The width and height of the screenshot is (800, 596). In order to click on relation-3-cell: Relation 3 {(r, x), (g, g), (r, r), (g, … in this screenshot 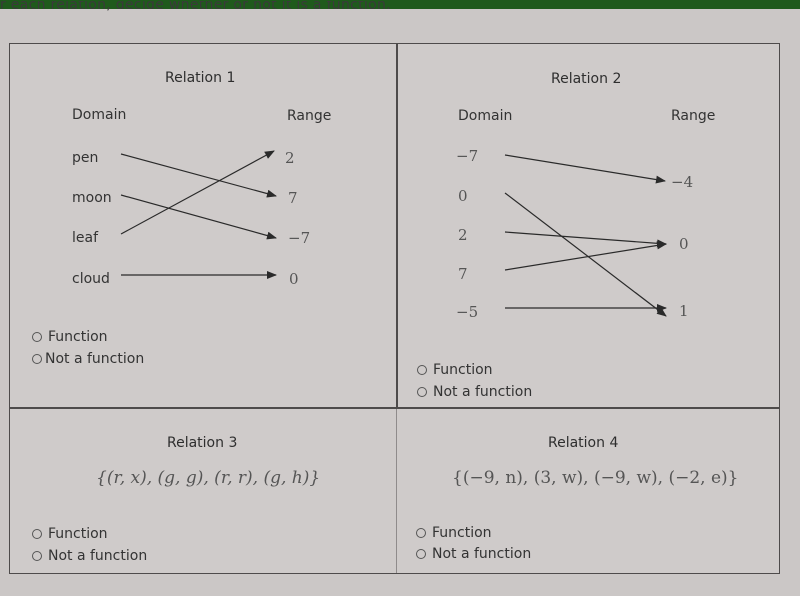, I will do `click(203, 491)`.